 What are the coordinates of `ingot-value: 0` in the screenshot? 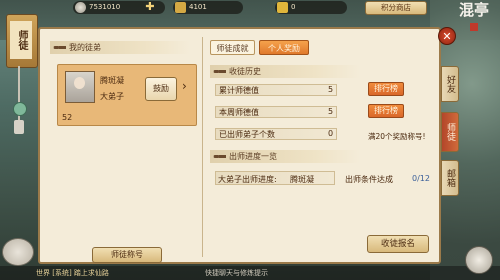 It's located at (293, 7).